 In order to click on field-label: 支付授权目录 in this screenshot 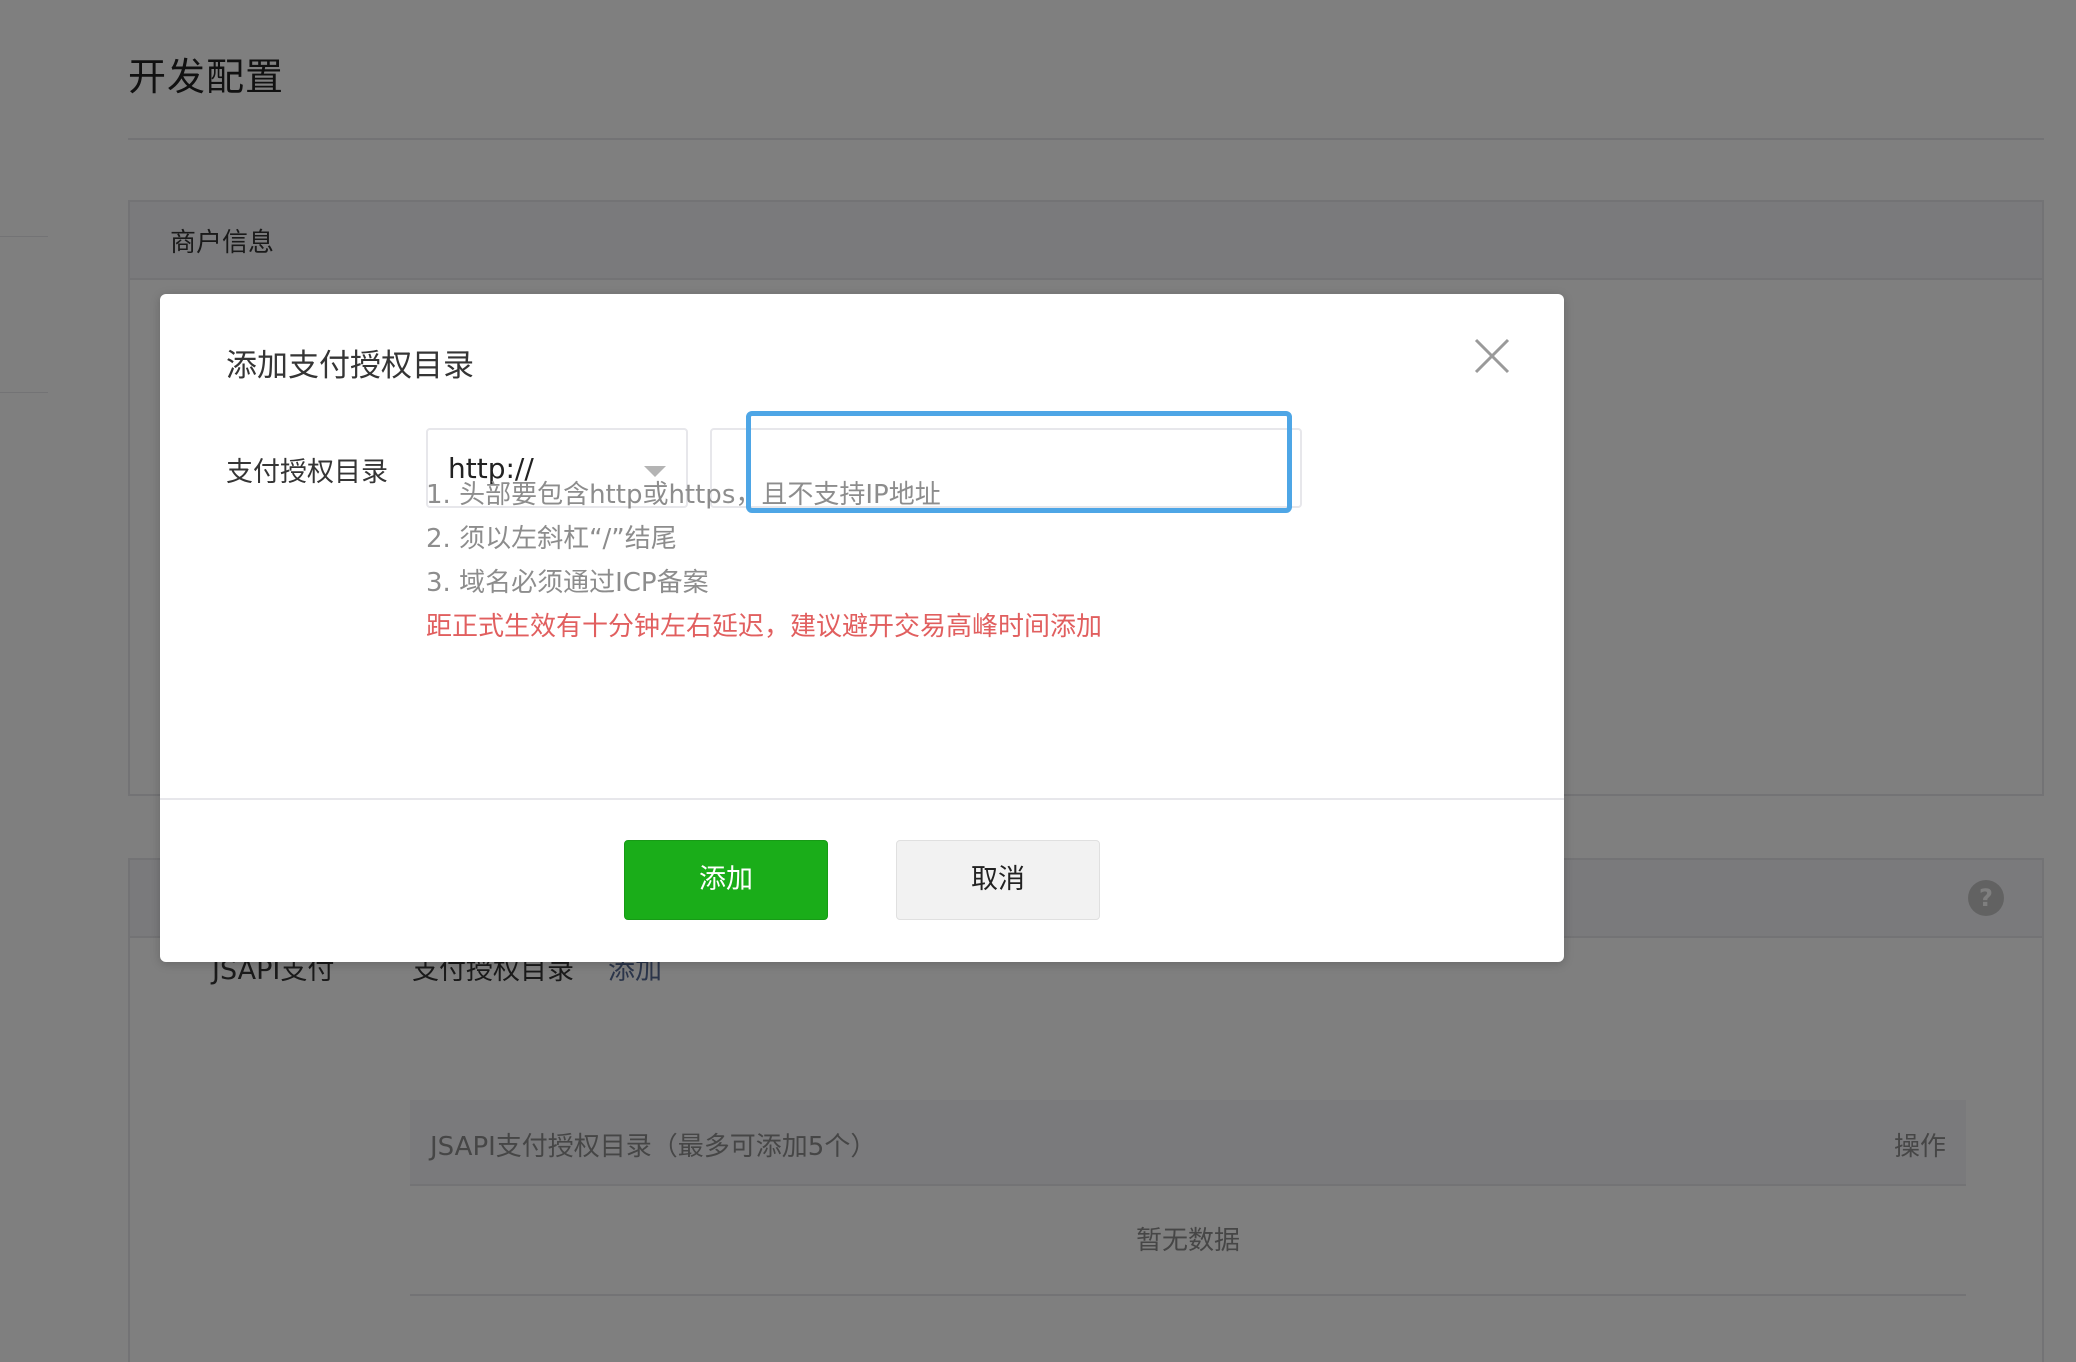, I will do `click(307, 472)`.